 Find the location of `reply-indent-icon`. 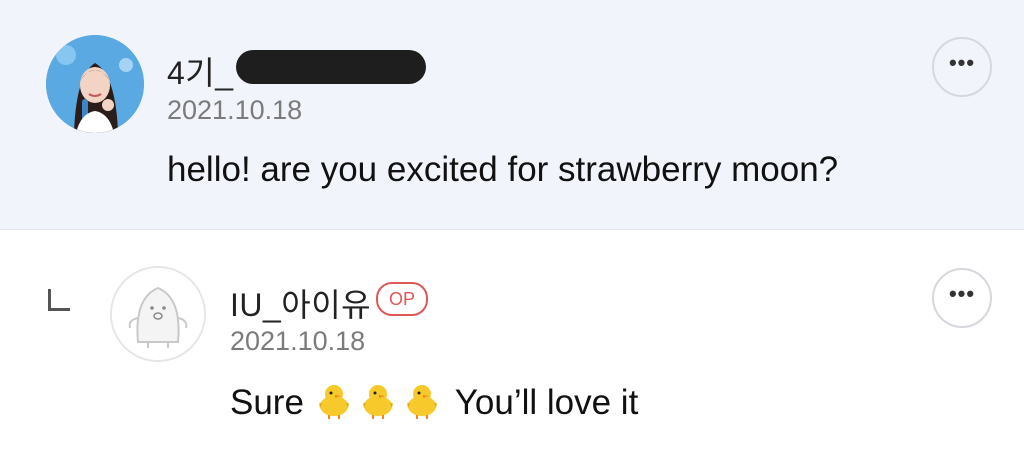

reply-indent-icon is located at coordinates (59, 300).